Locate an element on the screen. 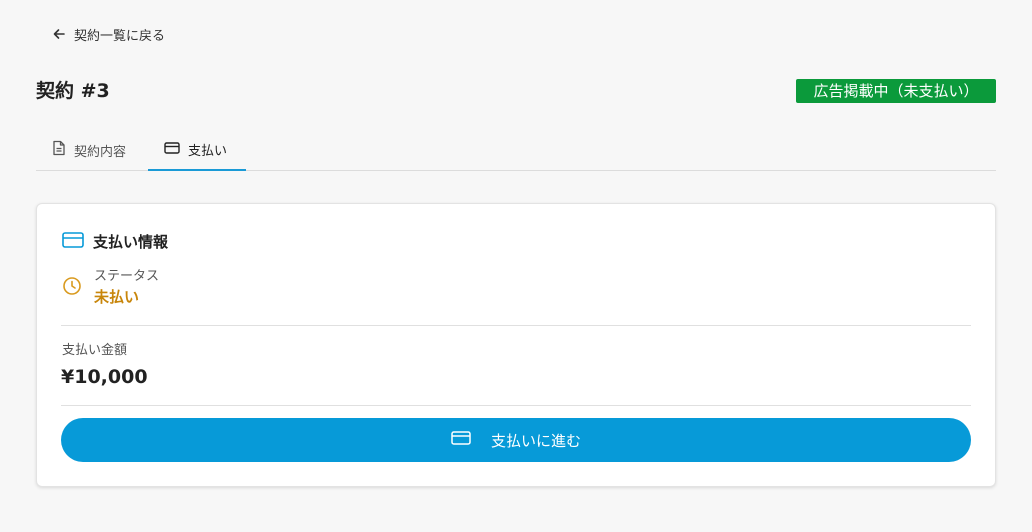  tab-label: 契約内容 is located at coordinates (100, 152).